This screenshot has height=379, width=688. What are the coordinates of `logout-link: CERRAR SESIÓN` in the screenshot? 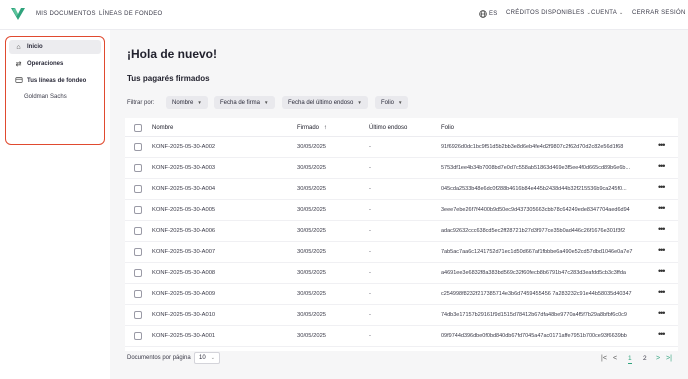 It's located at (659, 13).